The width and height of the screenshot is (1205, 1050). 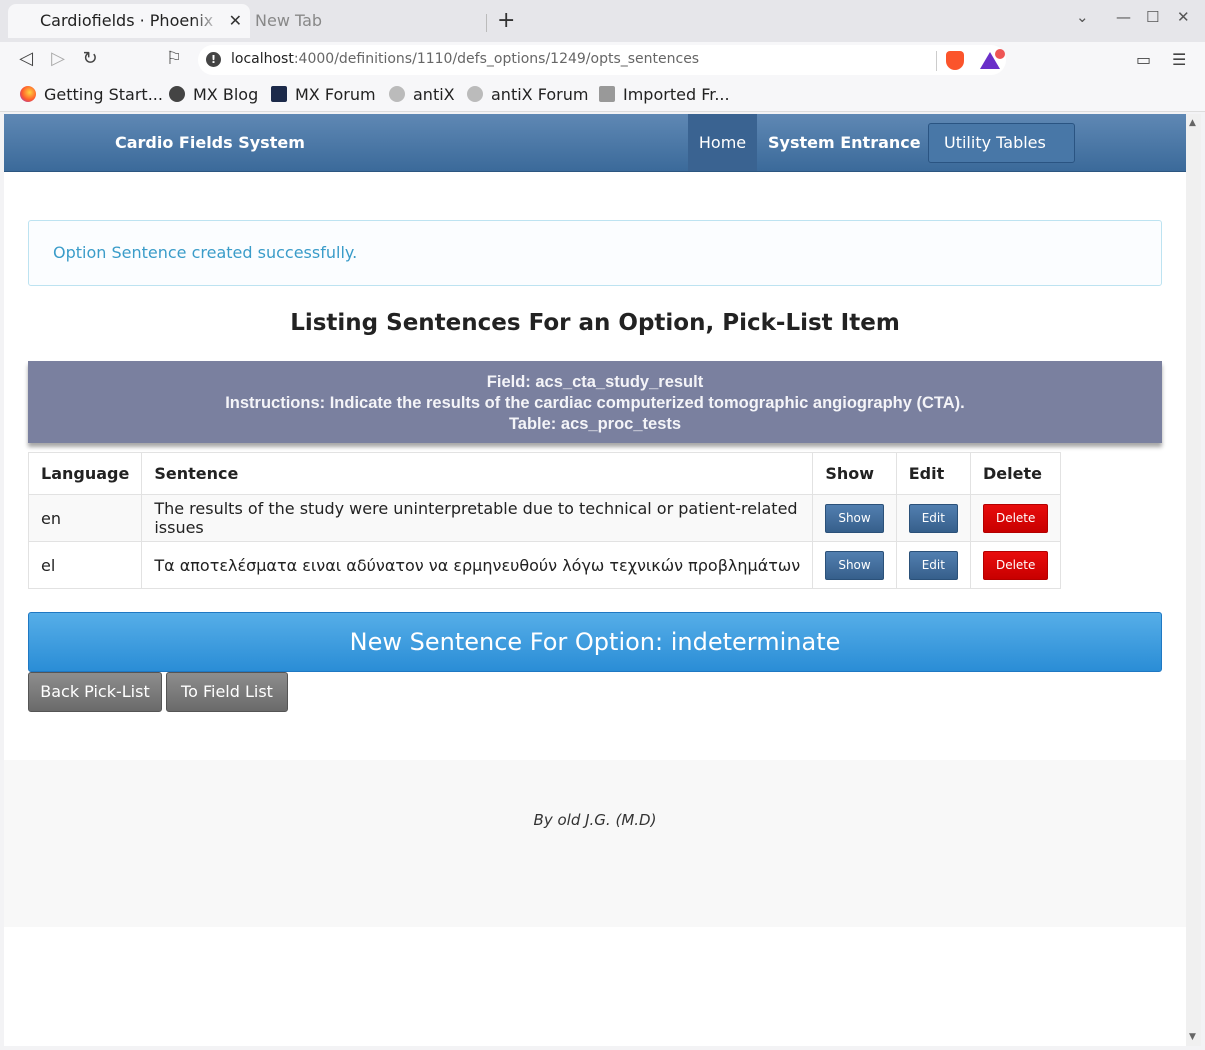 What do you see at coordinates (1143, 59) in the screenshot?
I see `wallet-icon: ▭` at bounding box center [1143, 59].